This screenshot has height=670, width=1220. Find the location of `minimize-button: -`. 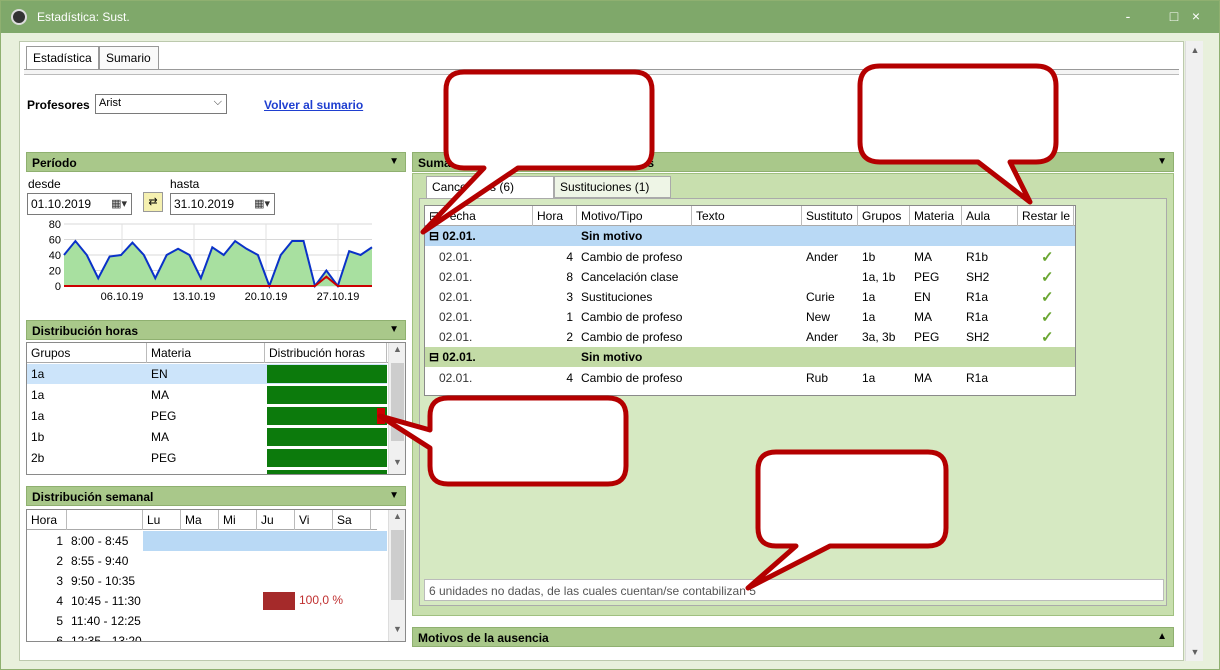

minimize-button: - is located at coordinates (1128, 17).